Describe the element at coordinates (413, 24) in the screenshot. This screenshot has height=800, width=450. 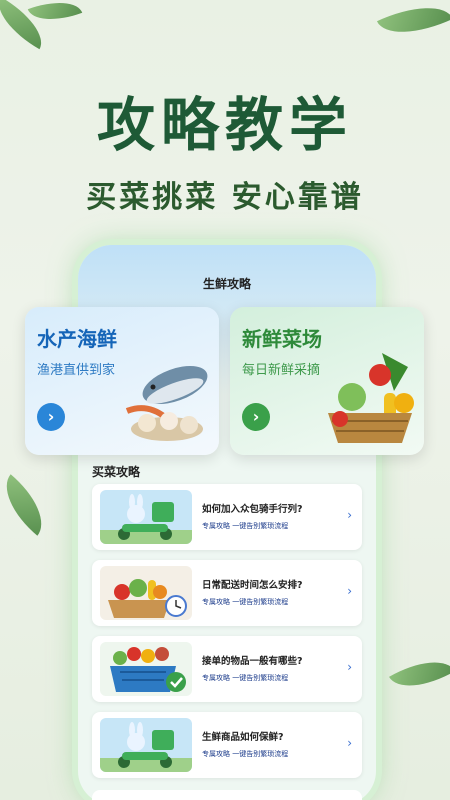
I see `leaf-decoration-top-right` at that location.